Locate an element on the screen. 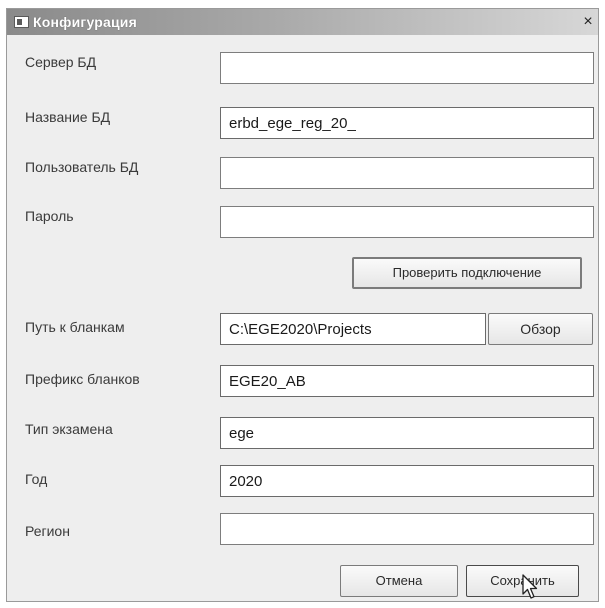  db-user-input is located at coordinates (407, 173).